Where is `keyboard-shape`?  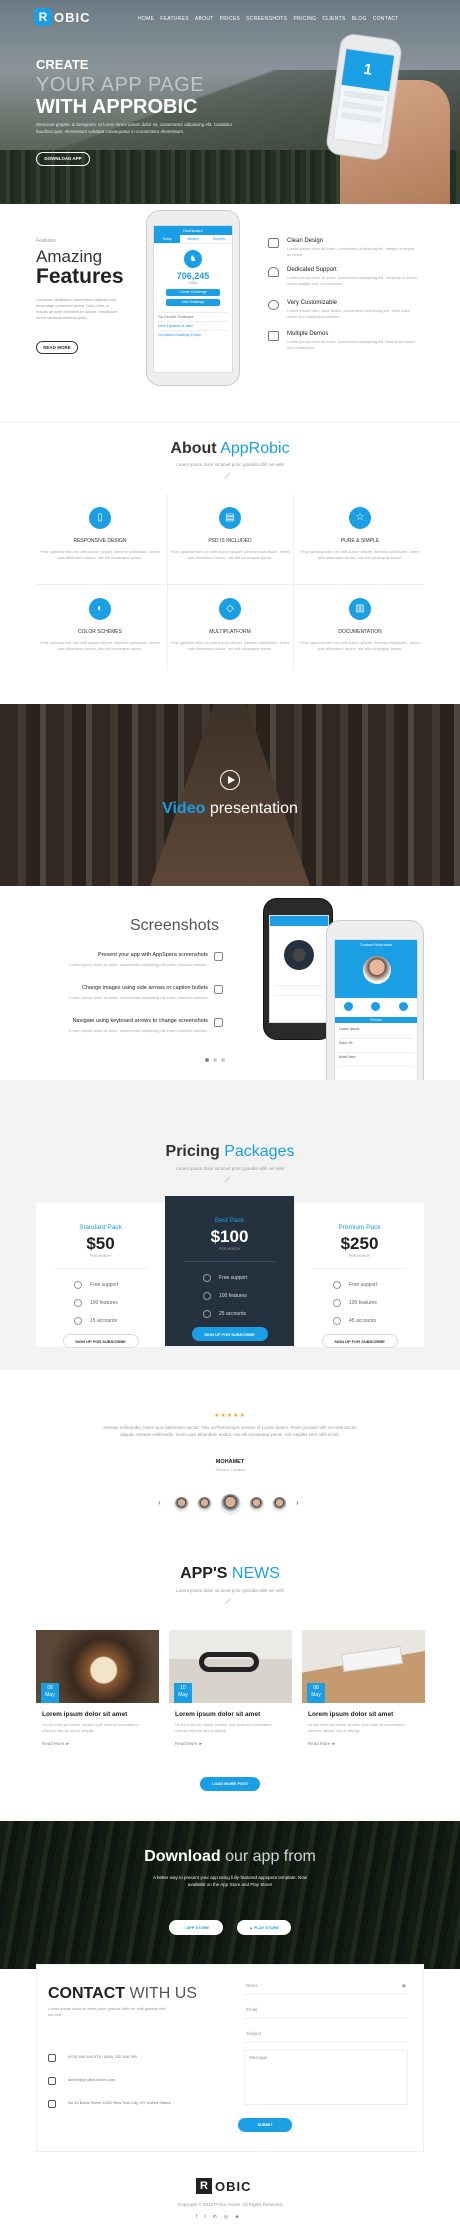
keyboard-shape is located at coordinates (372, 1659).